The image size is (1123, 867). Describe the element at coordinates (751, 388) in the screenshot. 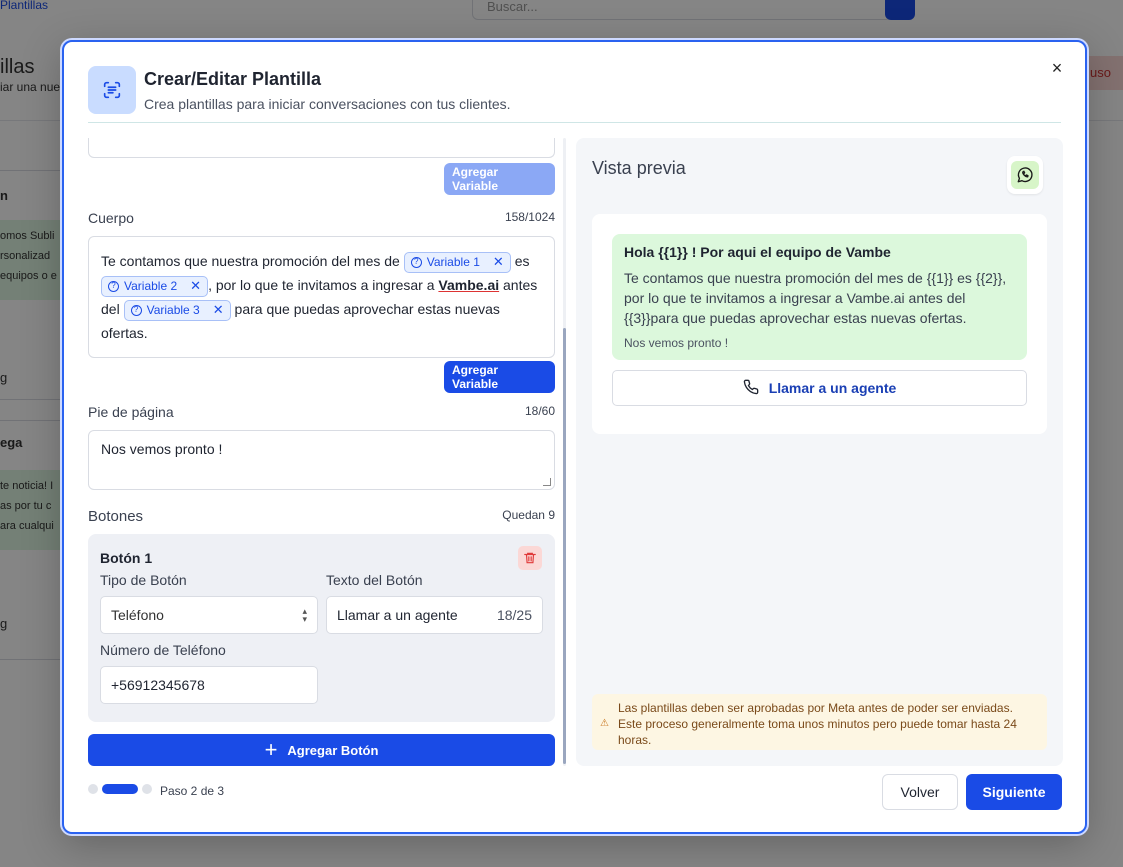

I see `phone-icon` at that location.